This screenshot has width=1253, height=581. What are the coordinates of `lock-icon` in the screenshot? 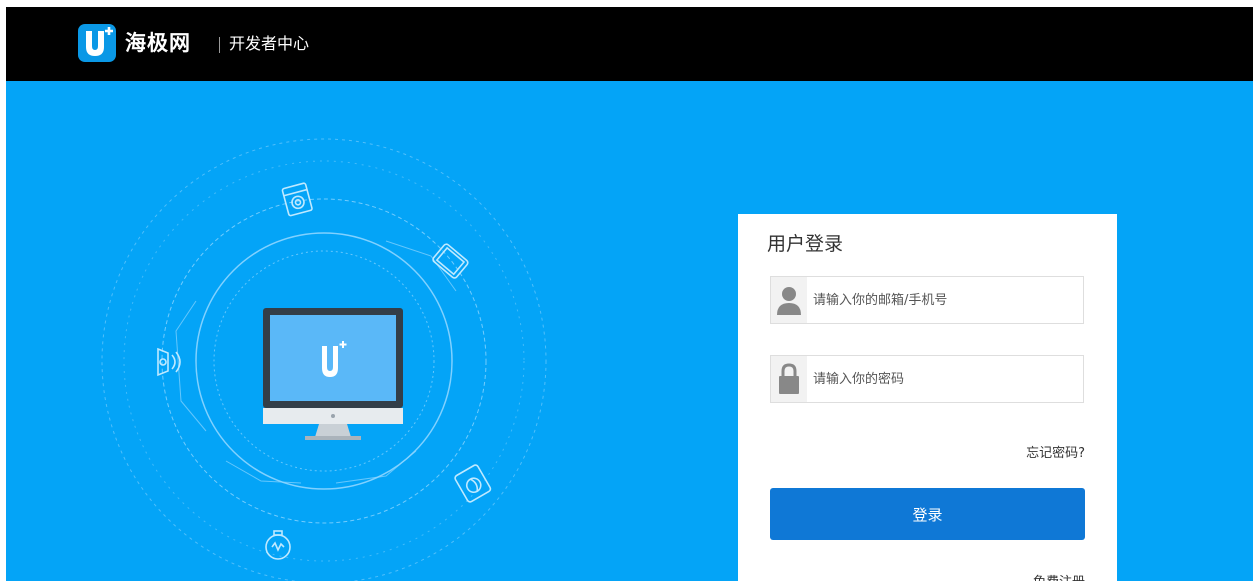 It's located at (789, 378).